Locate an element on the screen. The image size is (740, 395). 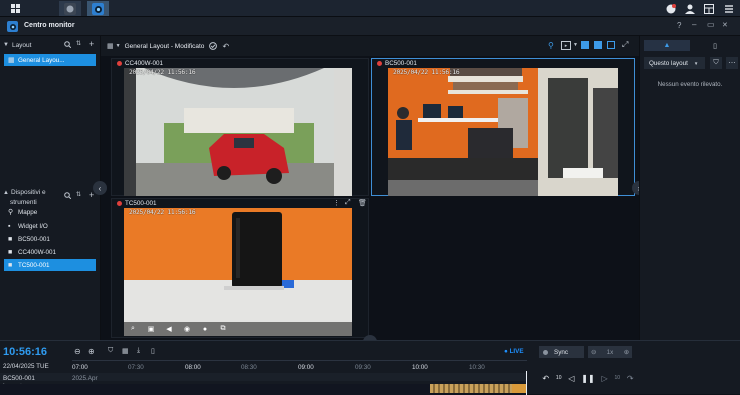
tick-major: 08:00 is located at coordinates (193, 367).